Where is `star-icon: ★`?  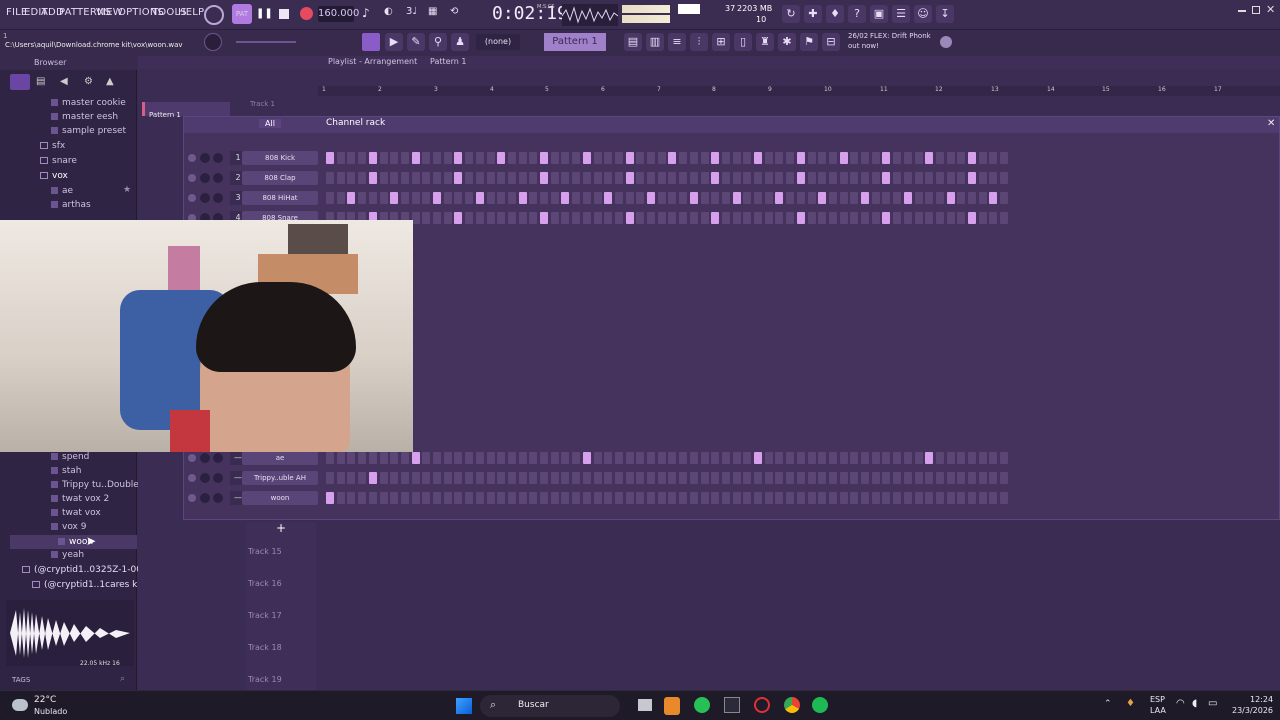 star-icon: ★ is located at coordinates (127, 190).